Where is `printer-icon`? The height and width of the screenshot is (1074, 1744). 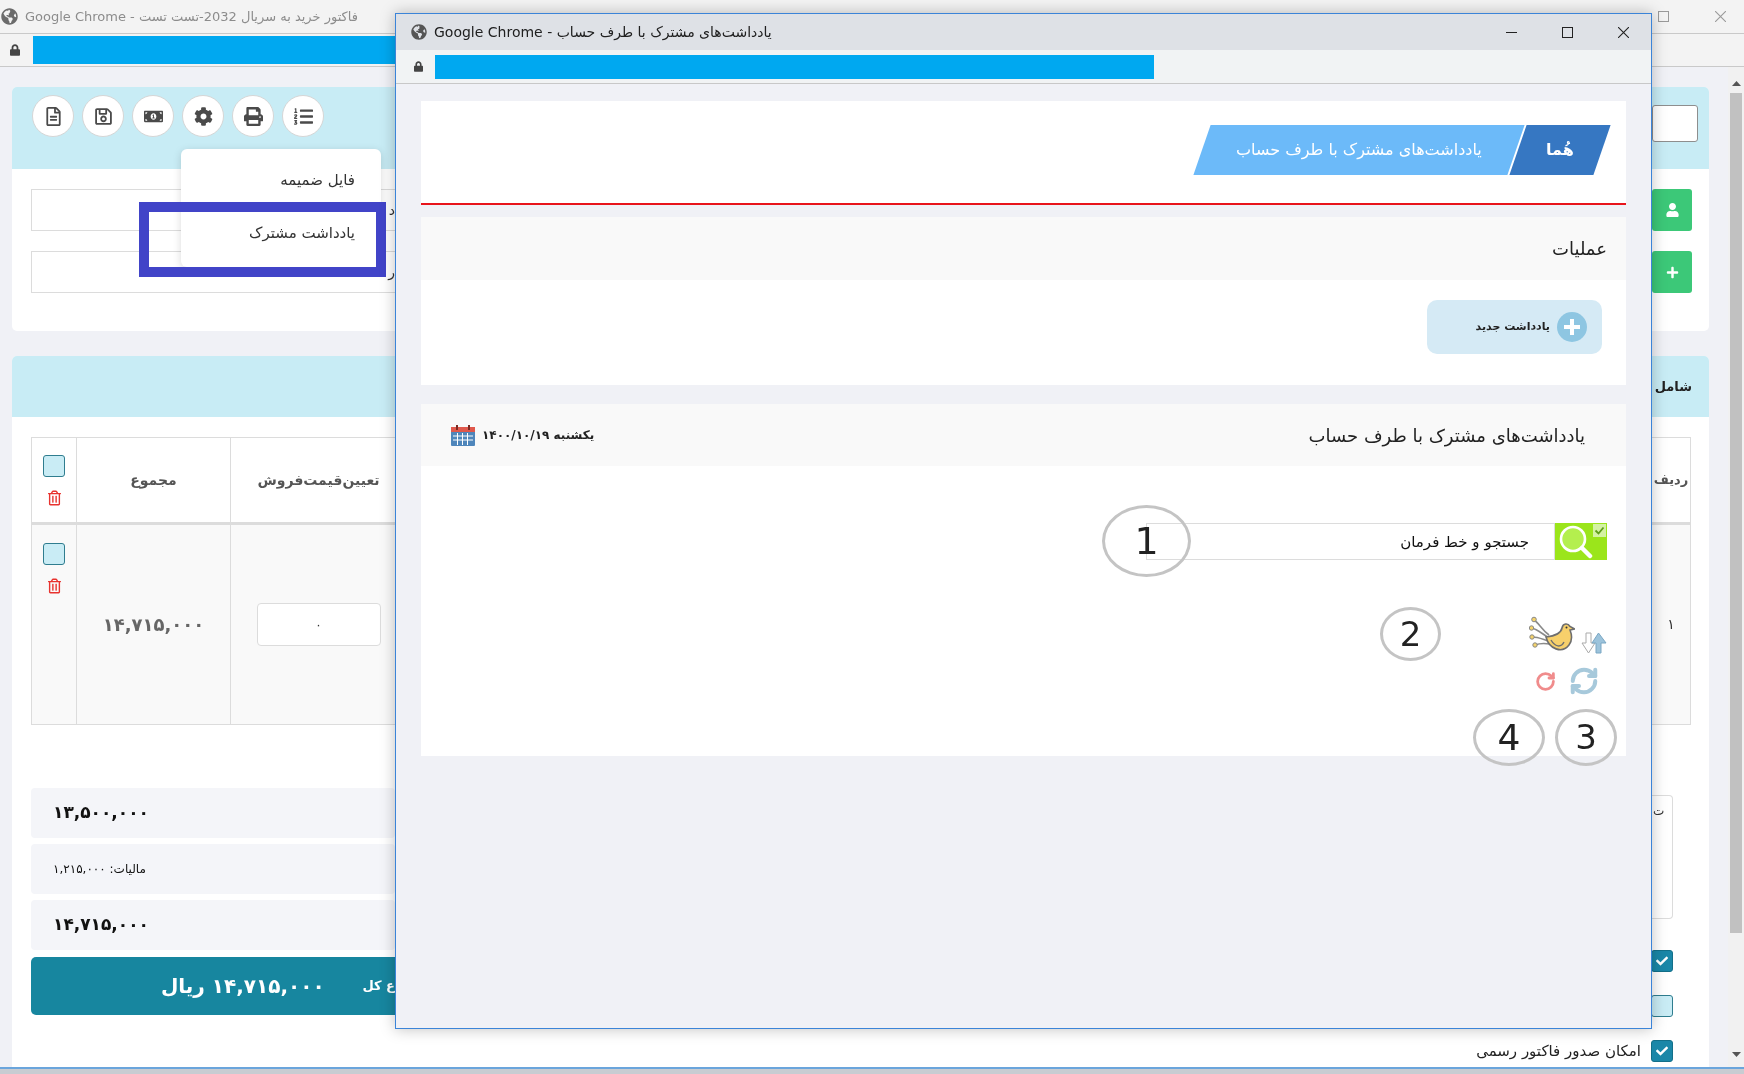 printer-icon is located at coordinates (253, 116).